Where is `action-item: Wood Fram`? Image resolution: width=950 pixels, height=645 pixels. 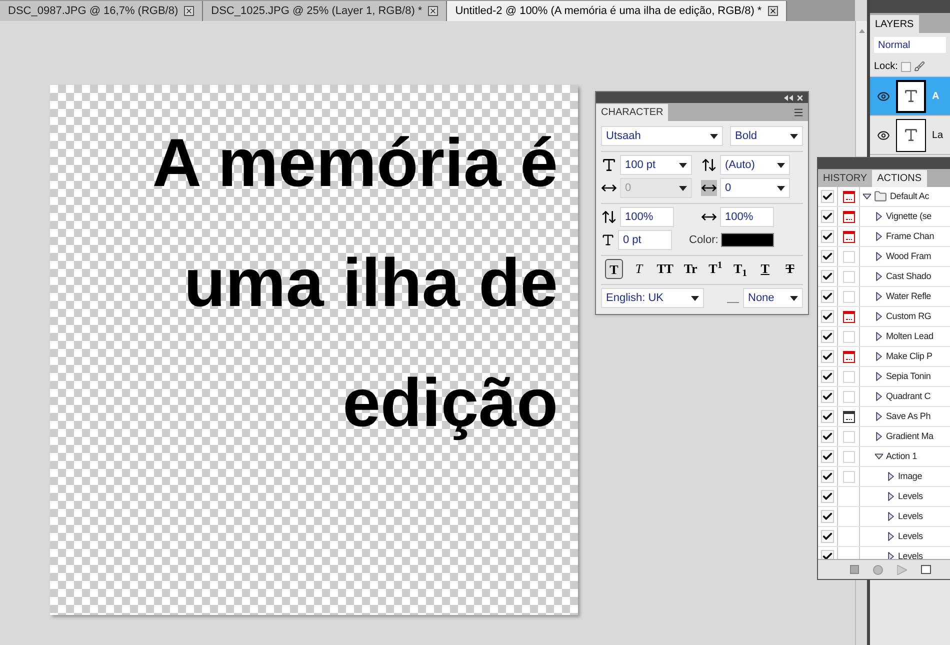
action-item: Wood Fram is located at coordinates (909, 257).